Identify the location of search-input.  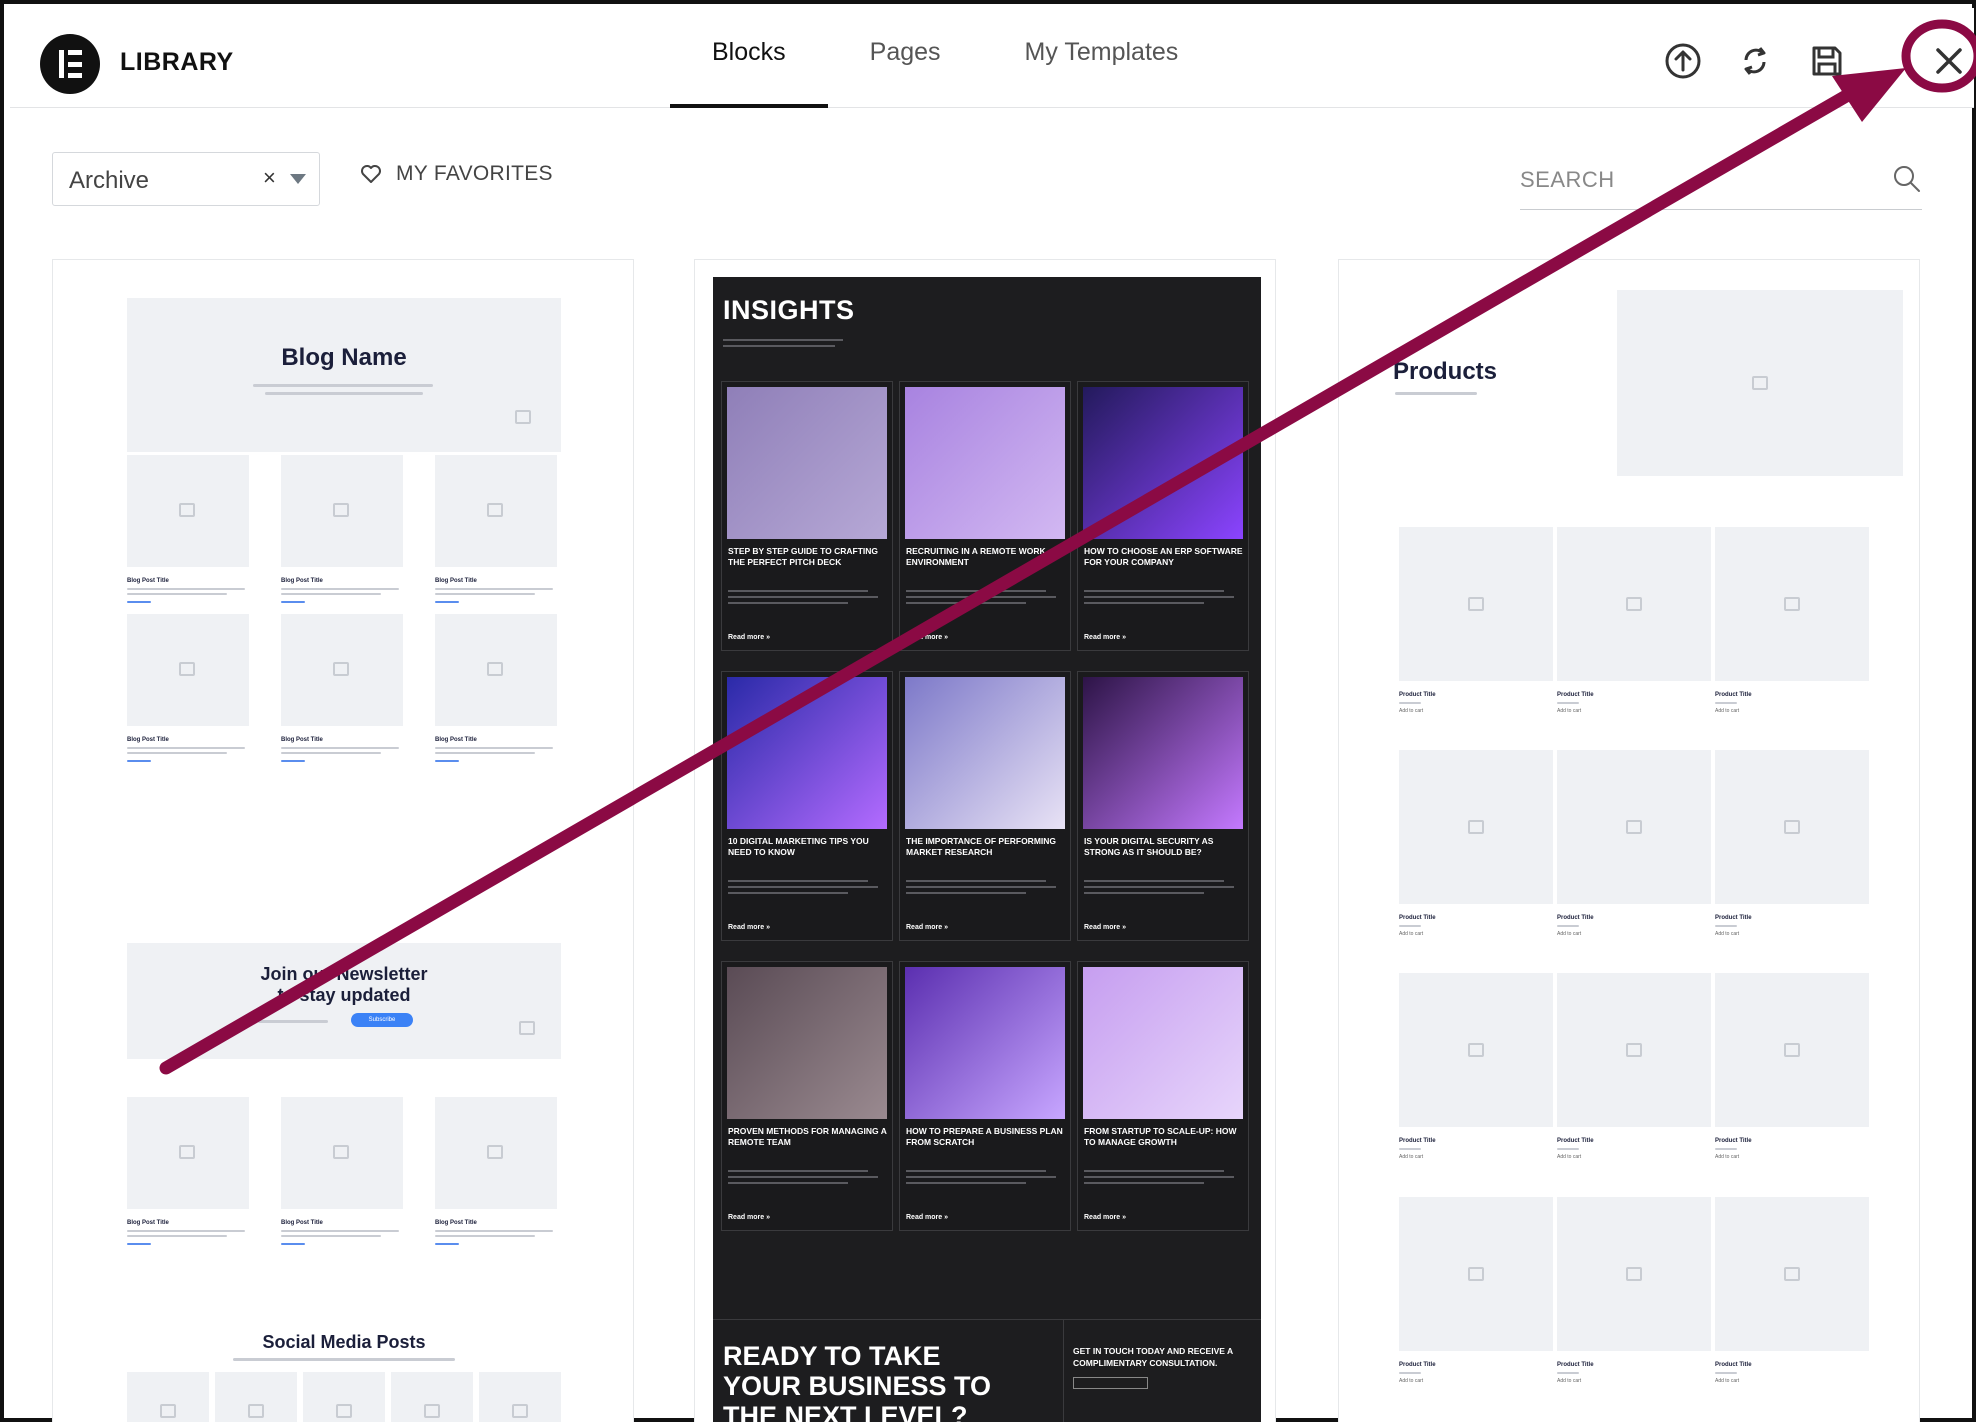
(1690, 180).